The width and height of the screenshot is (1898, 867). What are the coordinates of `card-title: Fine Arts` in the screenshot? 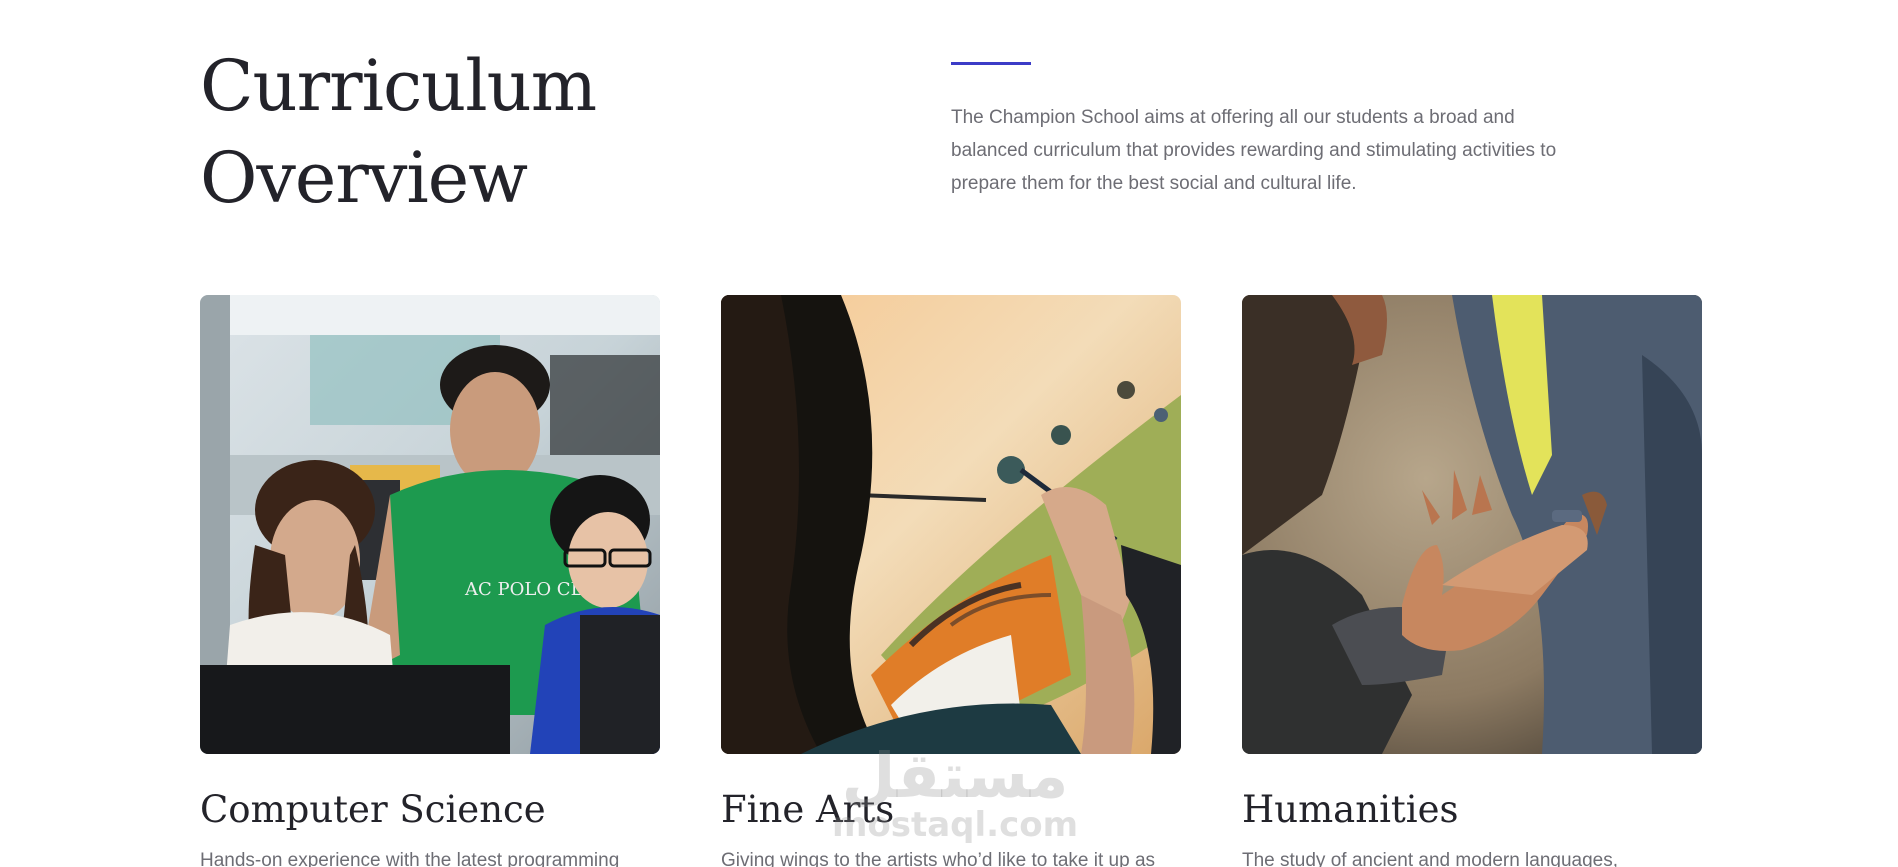 It's located at (951, 810).